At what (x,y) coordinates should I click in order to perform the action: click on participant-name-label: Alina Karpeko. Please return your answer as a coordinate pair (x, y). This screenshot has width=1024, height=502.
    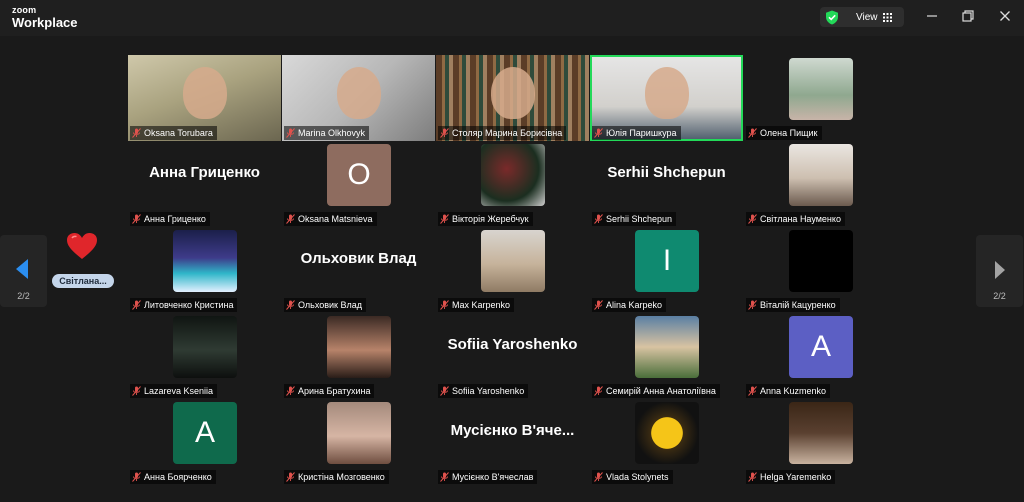
    Looking at the image, I should click on (629, 305).